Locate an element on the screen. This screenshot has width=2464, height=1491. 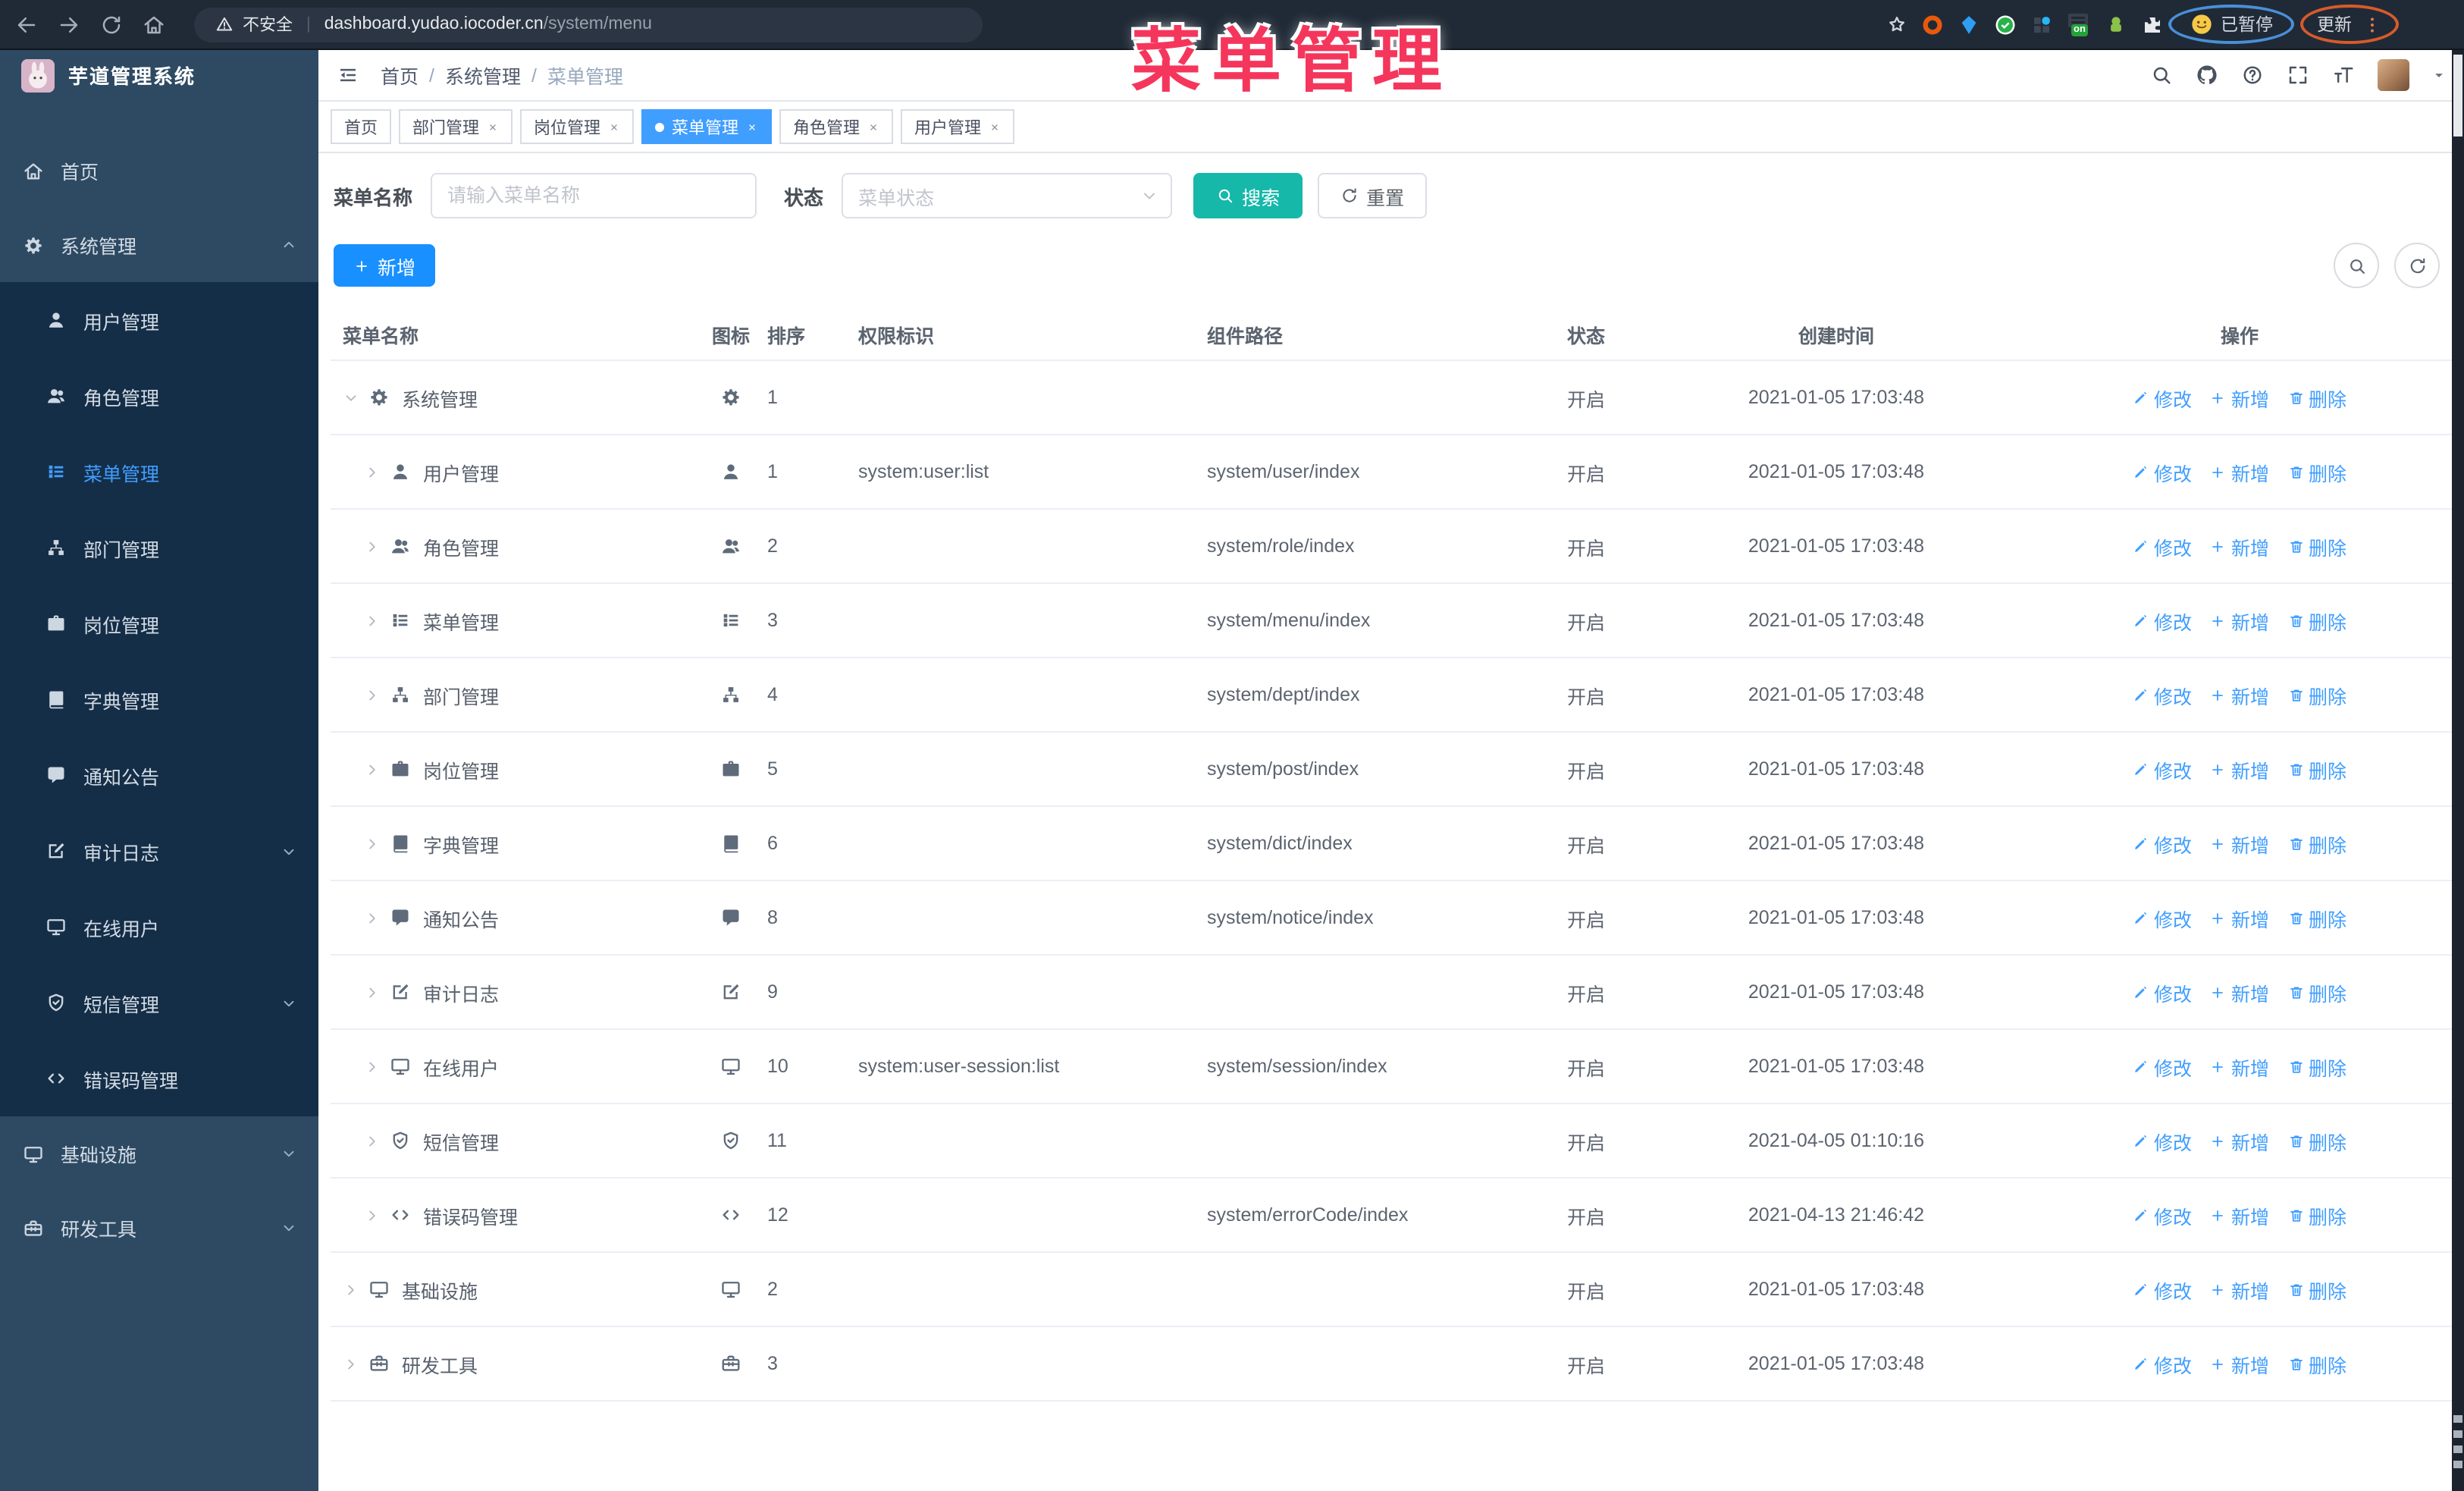
sidebar-item-菜单管理: 菜单管理 is located at coordinates (159, 472).